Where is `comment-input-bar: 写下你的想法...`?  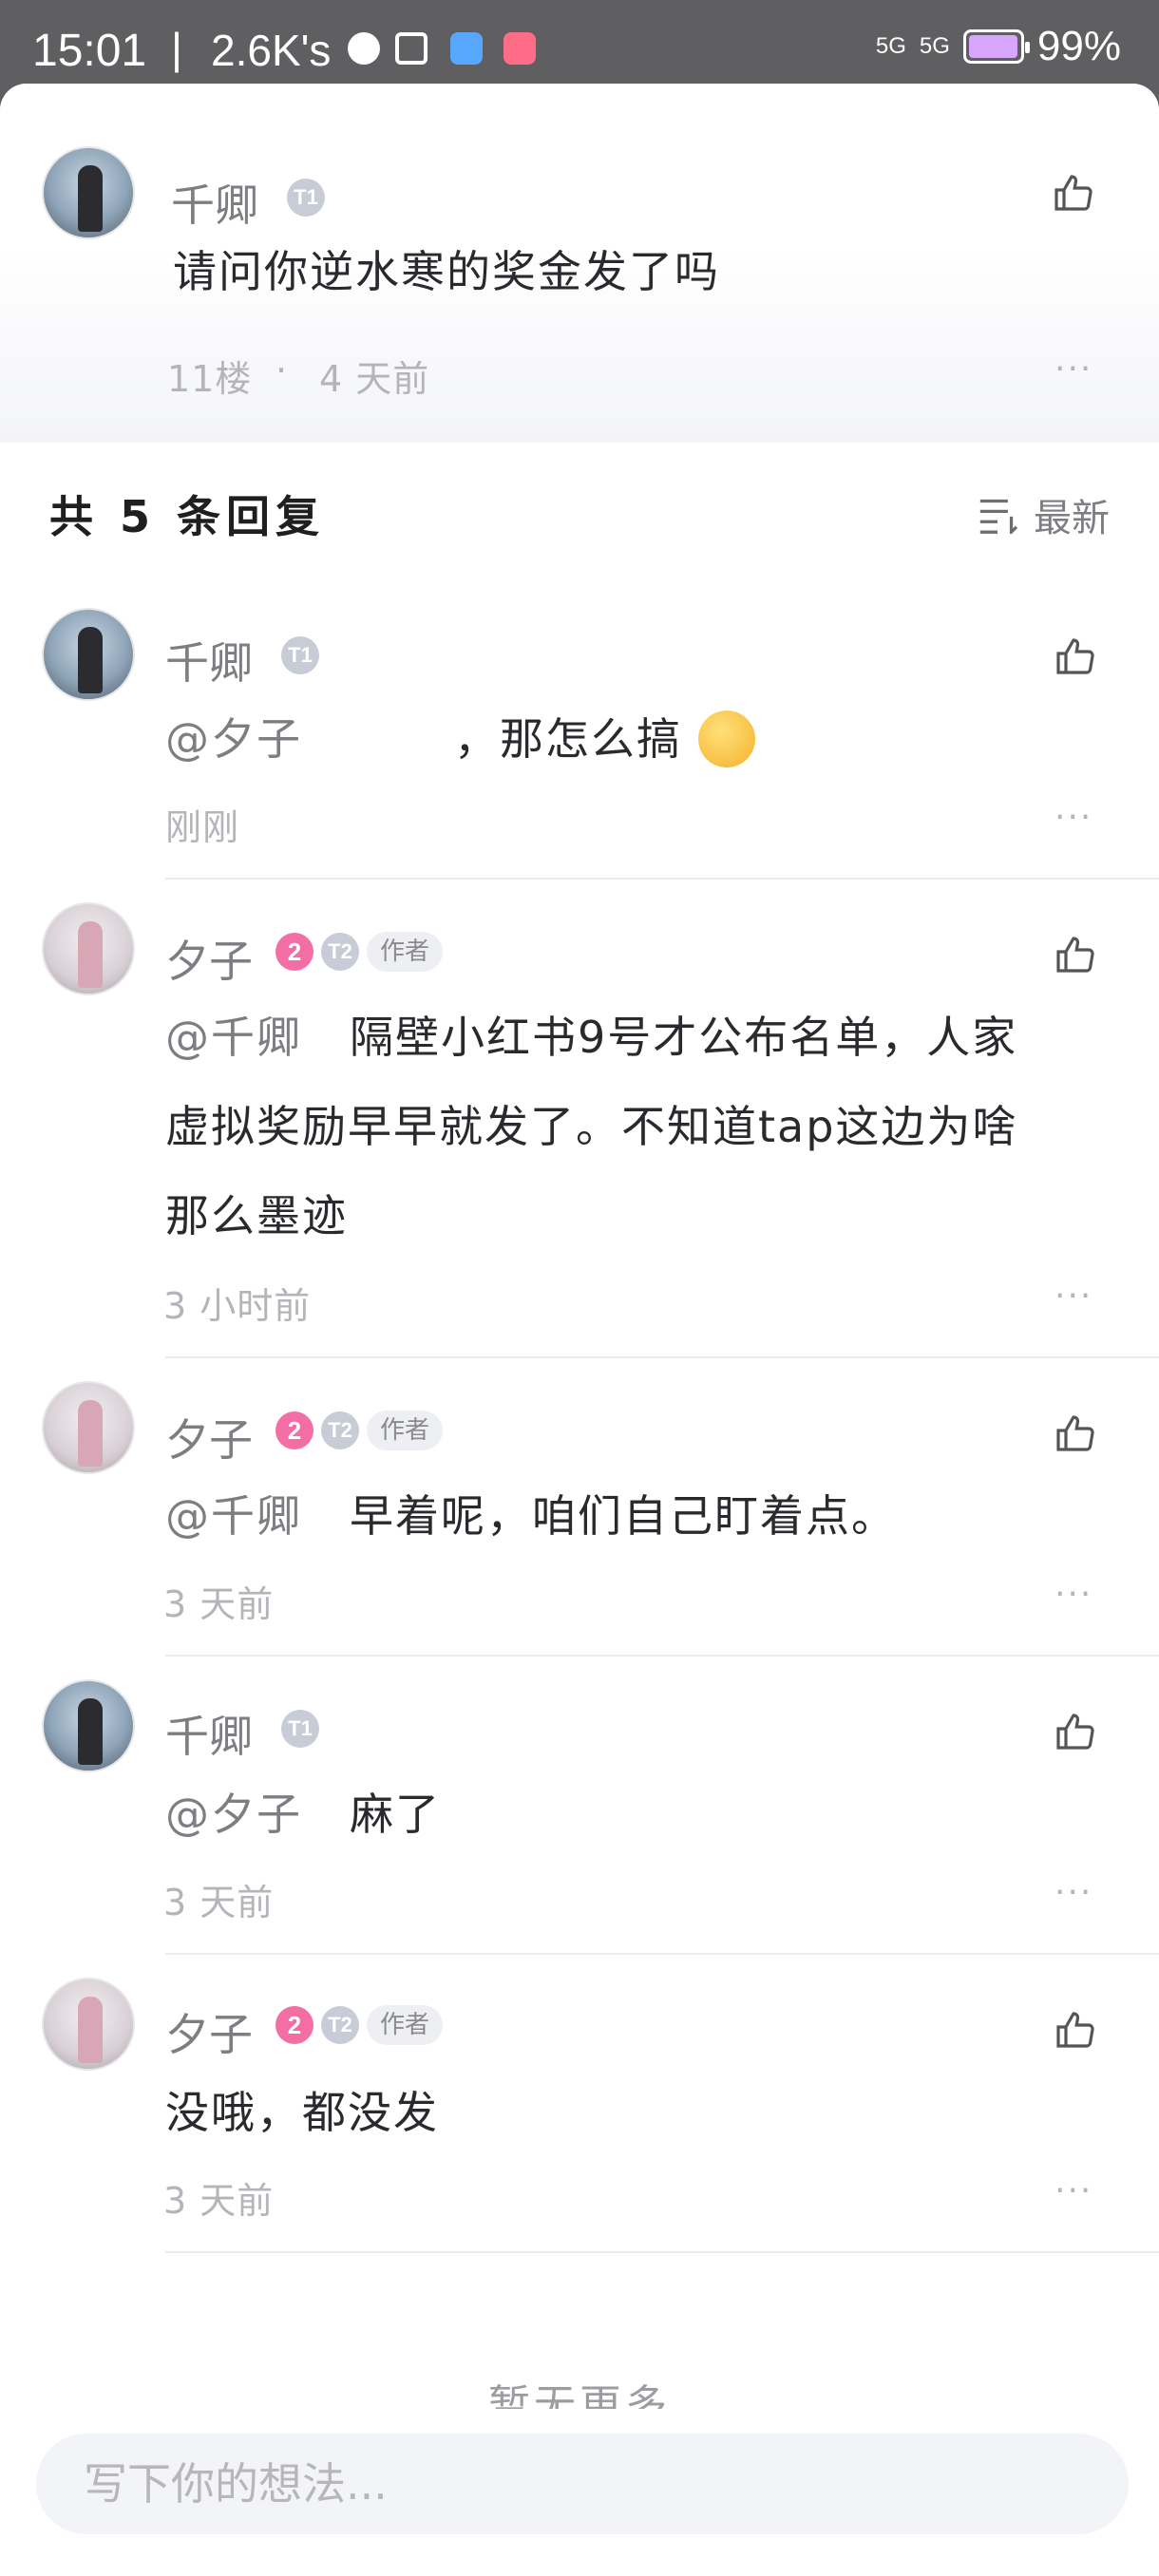 comment-input-bar: 写下你的想法... is located at coordinates (579, 2492).